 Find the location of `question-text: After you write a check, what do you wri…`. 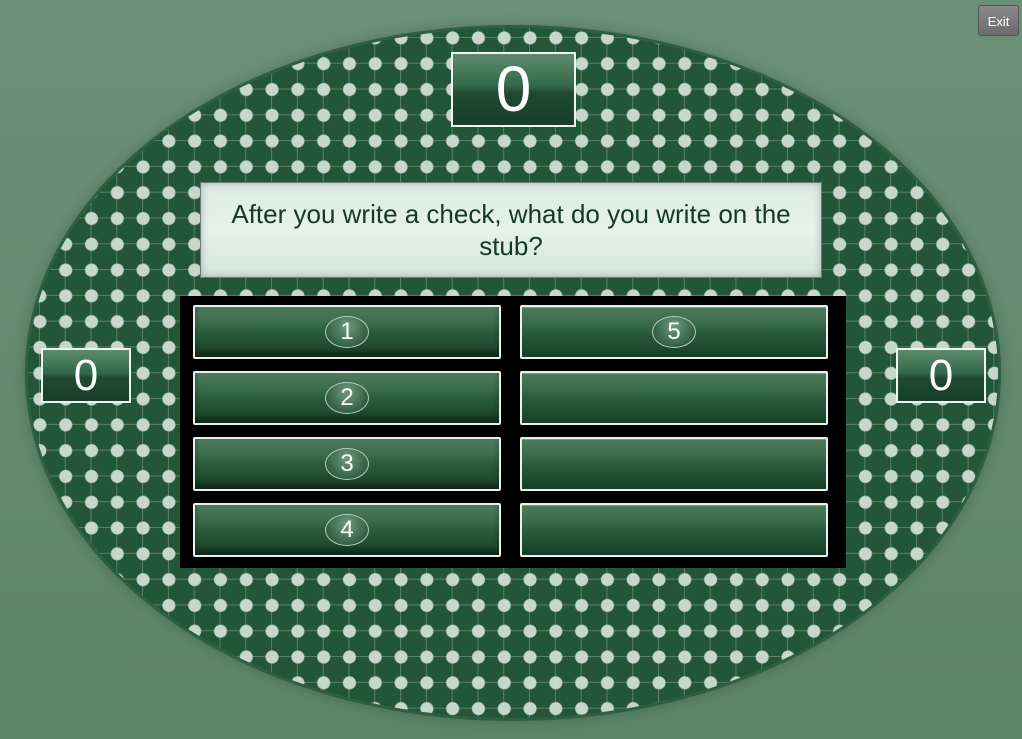

question-text: After you write a check, what do you wri… is located at coordinates (511, 230).